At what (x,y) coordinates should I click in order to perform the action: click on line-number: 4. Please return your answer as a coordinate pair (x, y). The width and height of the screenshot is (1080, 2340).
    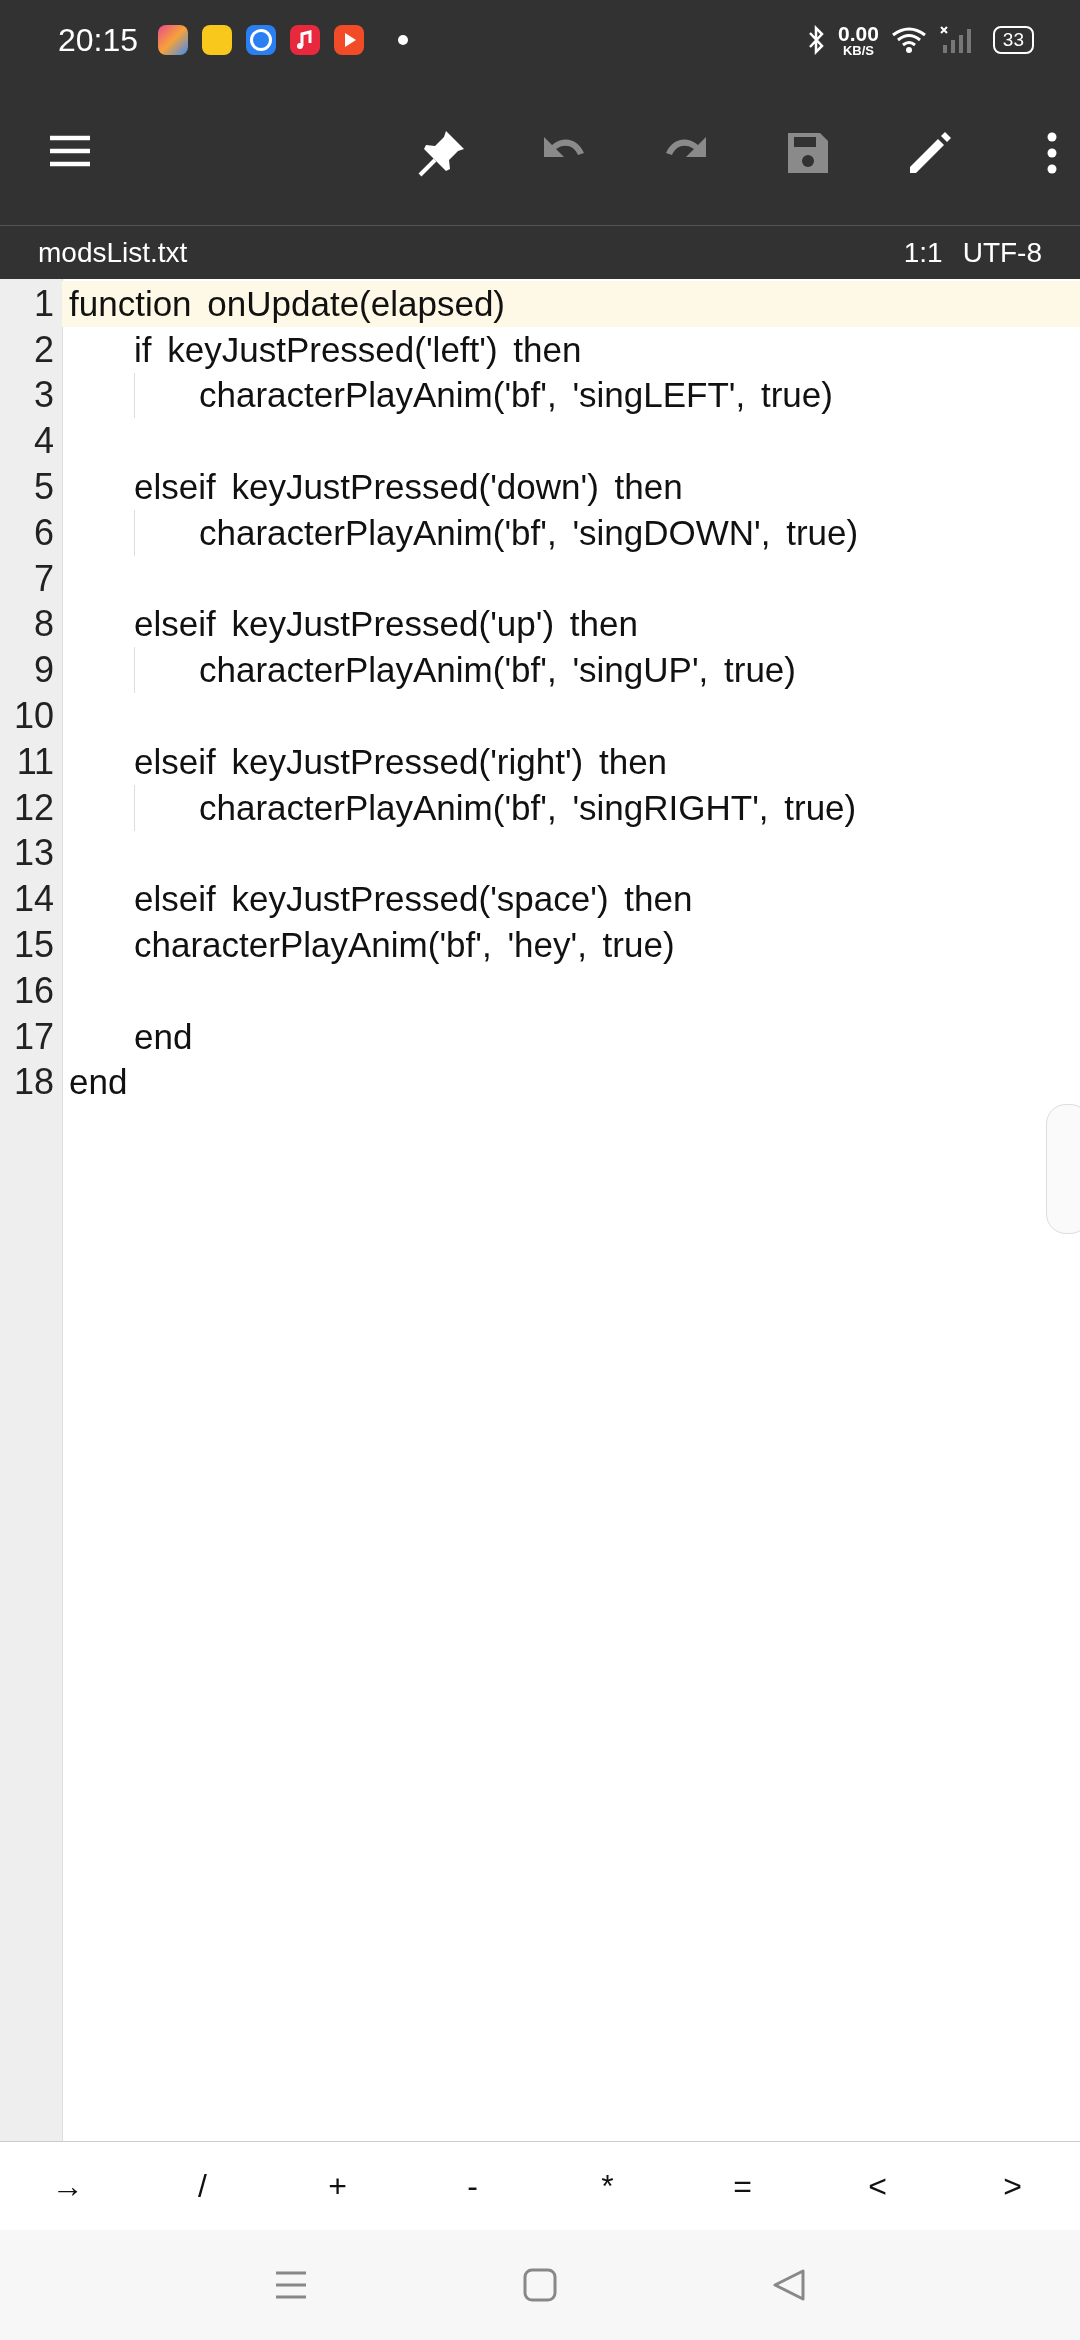
    Looking at the image, I should click on (43, 441).